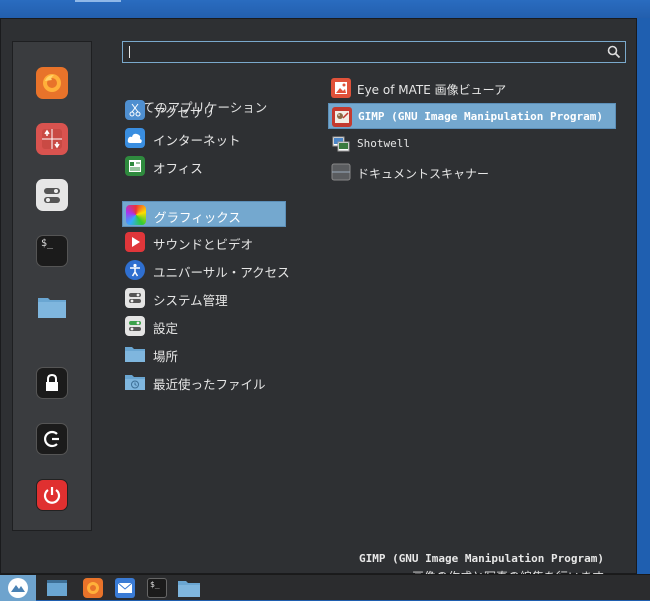 Image resolution: width=650 pixels, height=601 pixels. I want to click on selected-app-name: GIMP (GNU Image Manipulation Program), so click(481, 558).